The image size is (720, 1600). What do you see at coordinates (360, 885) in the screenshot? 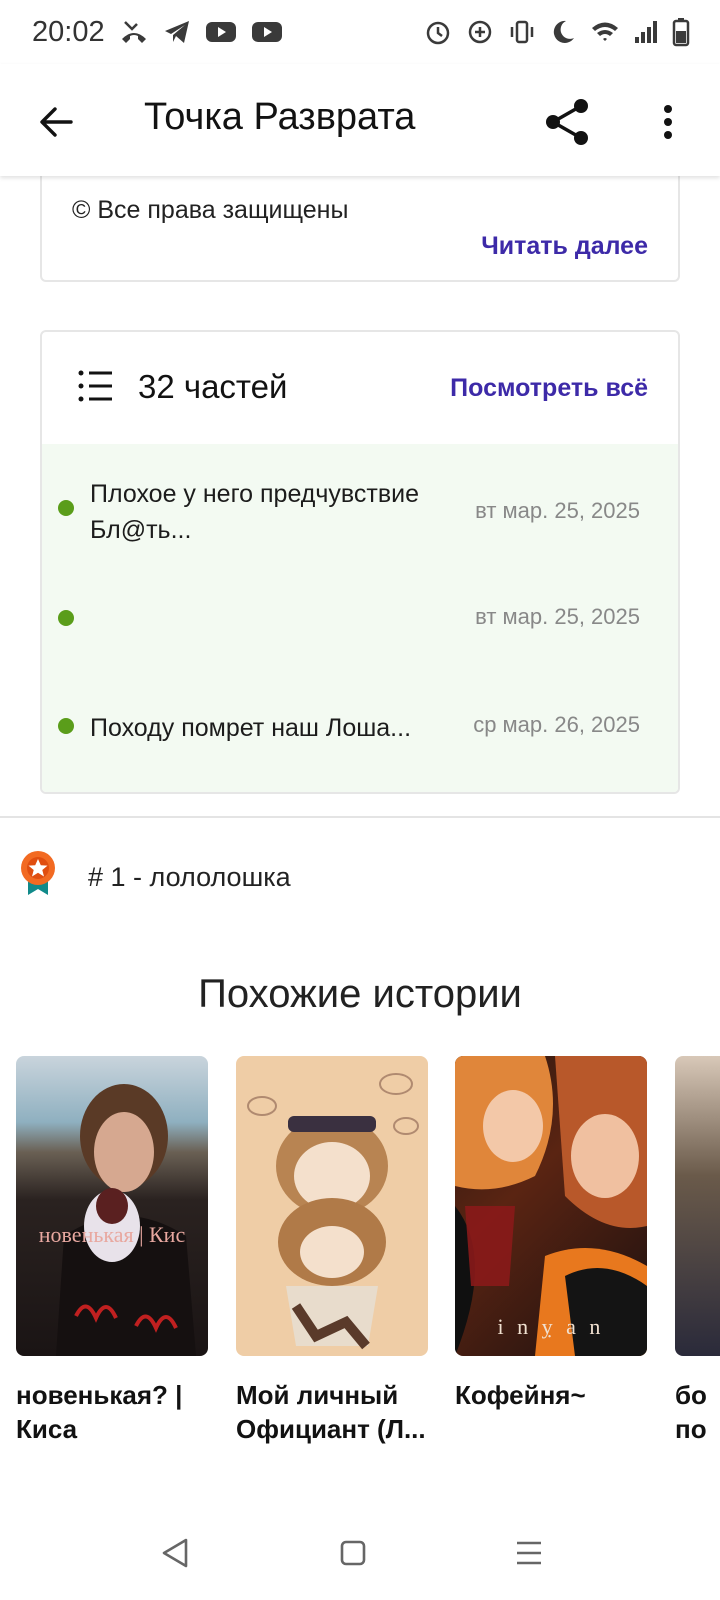
I see `ranking-row: # 1 - лололошка` at bounding box center [360, 885].